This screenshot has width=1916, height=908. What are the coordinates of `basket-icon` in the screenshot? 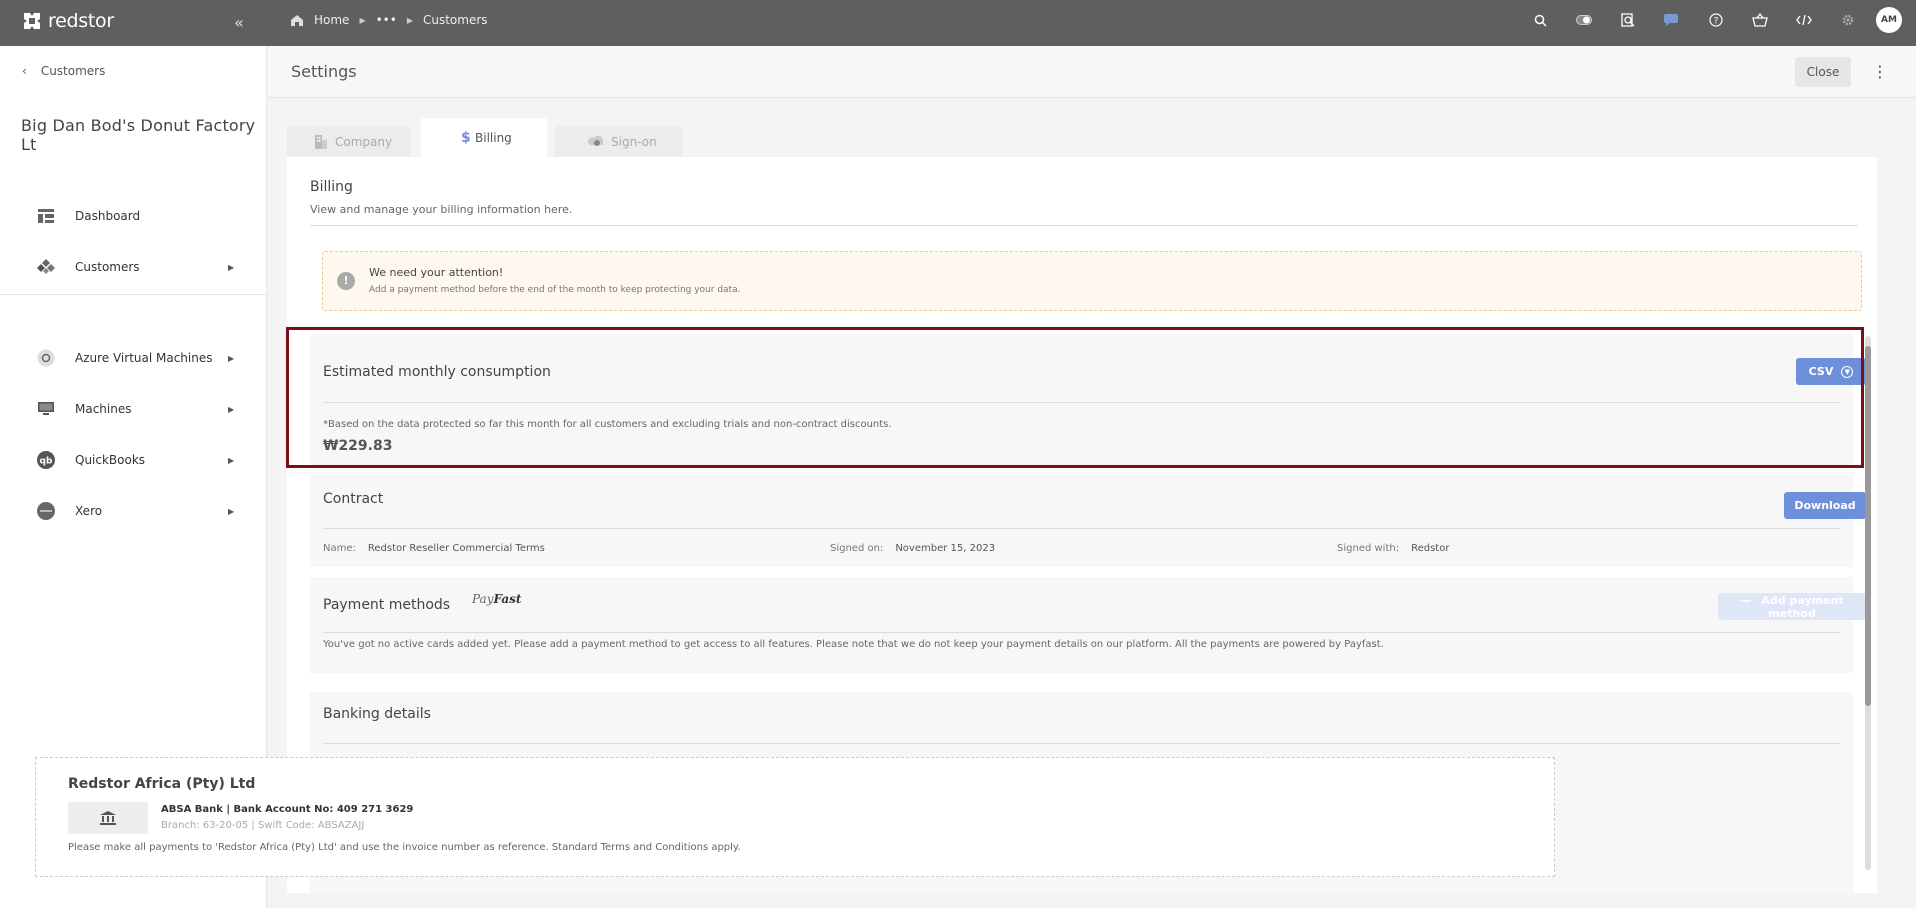 It's located at (1760, 20).